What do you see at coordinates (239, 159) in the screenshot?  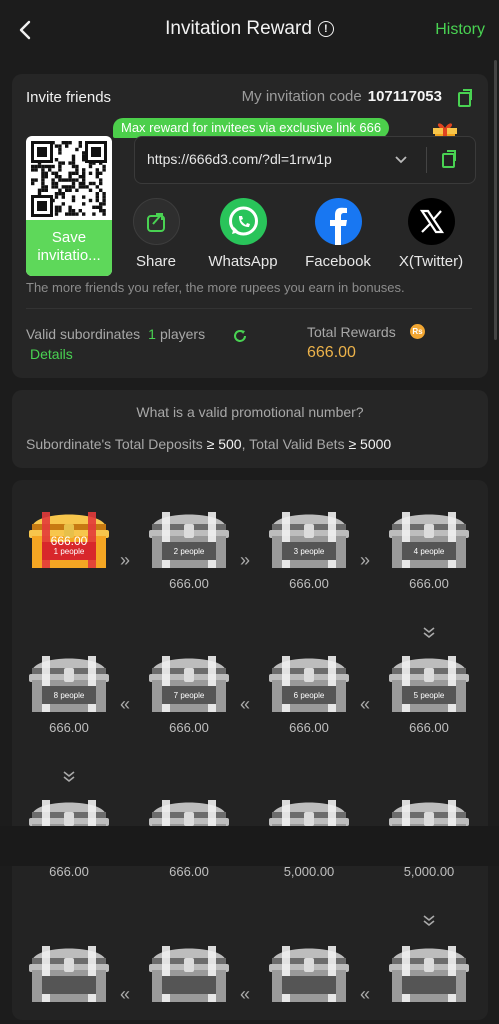 I see `invite-link-text: https://666d3.com/?dl=1rrw1p` at bounding box center [239, 159].